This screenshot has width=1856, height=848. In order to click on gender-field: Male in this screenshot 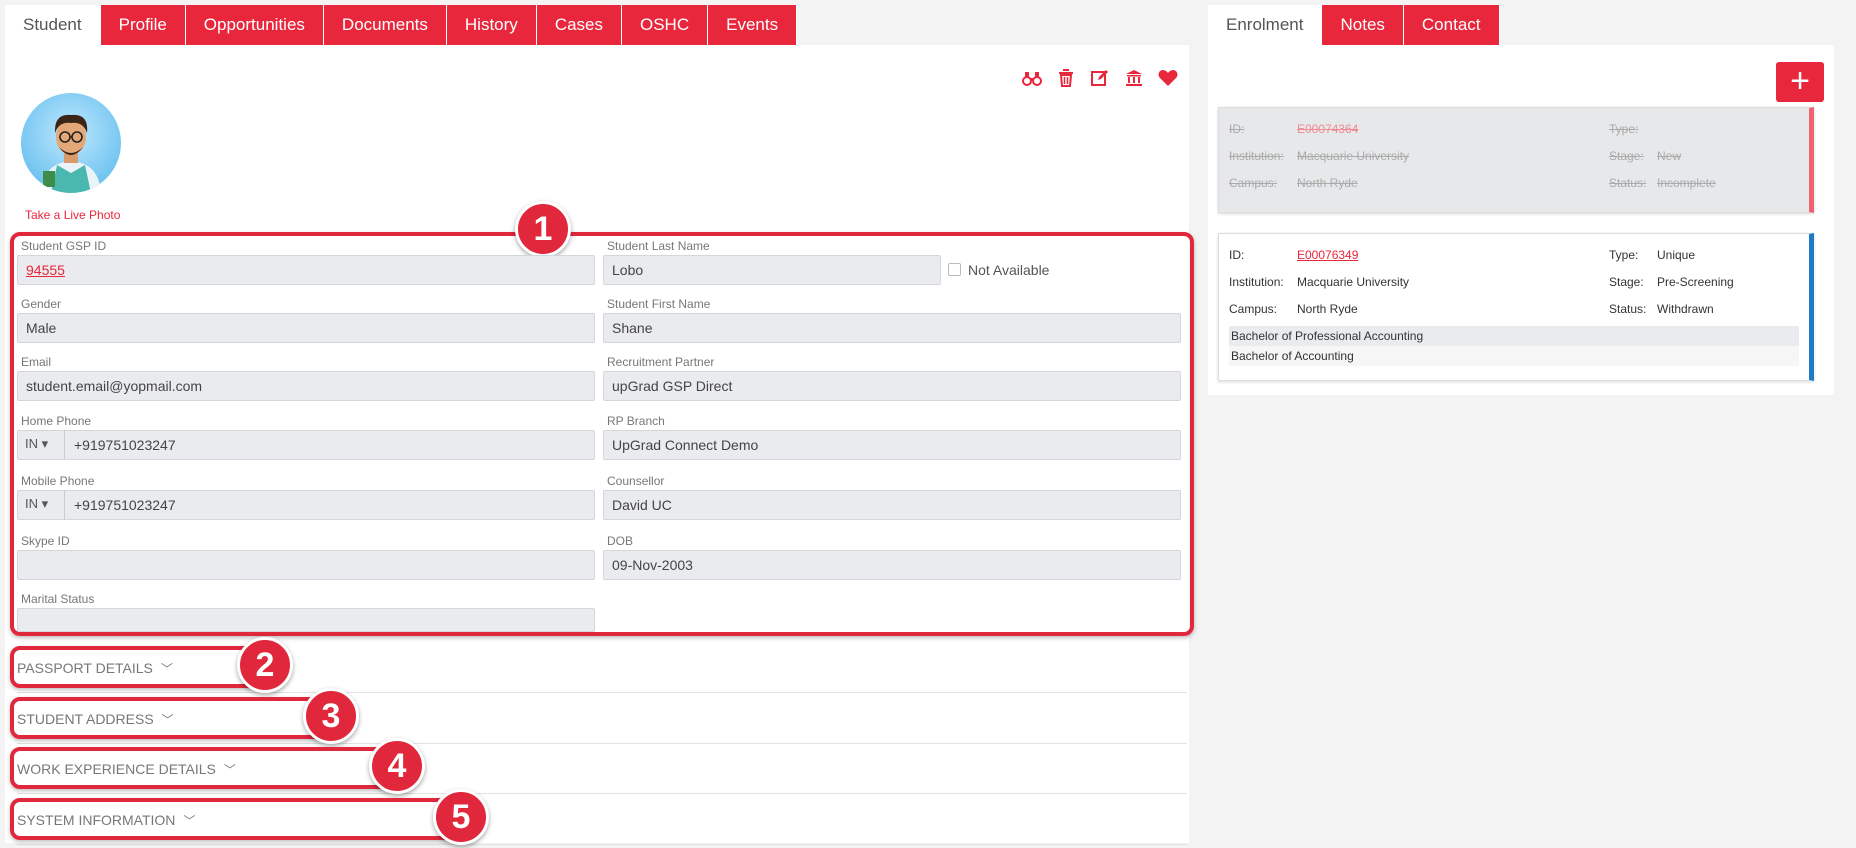, I will do `click(306, 328)`.